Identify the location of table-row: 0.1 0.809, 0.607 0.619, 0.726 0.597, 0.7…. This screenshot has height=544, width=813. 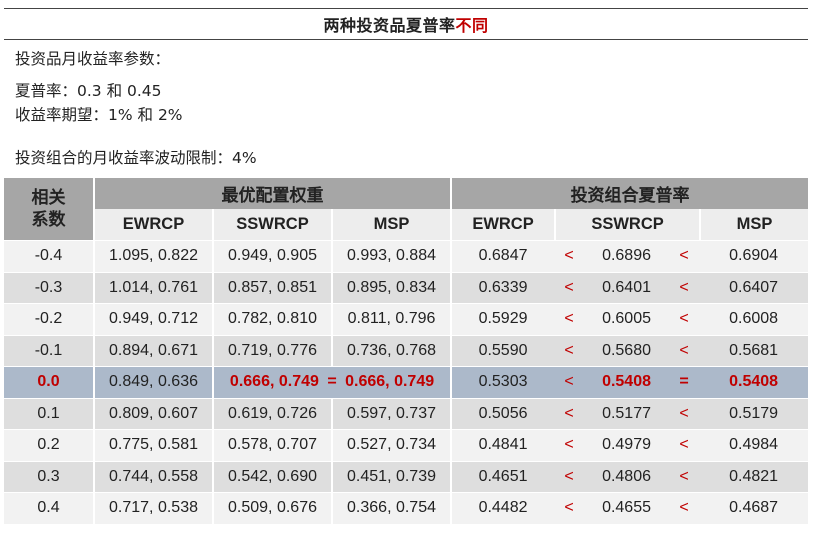
(406, 413).